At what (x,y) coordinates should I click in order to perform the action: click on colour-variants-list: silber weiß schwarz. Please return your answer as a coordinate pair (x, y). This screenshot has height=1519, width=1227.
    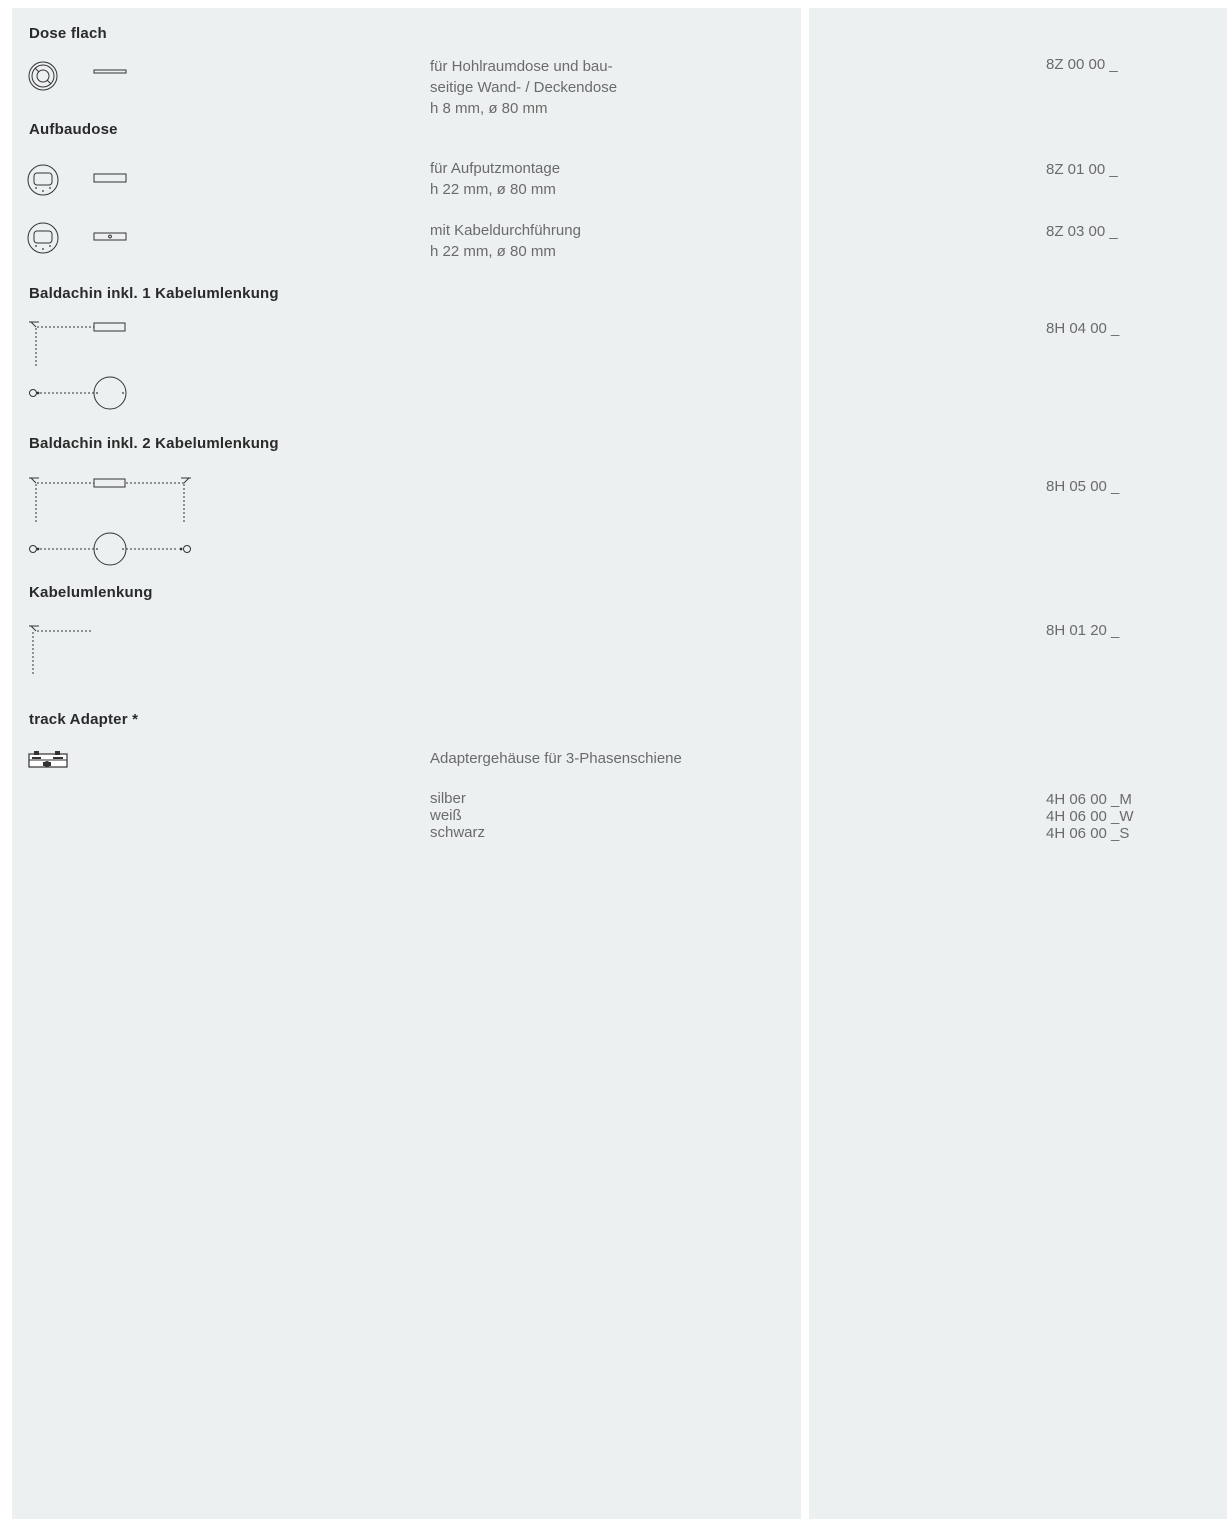
    Looking at the image, I should click on (457, 815).